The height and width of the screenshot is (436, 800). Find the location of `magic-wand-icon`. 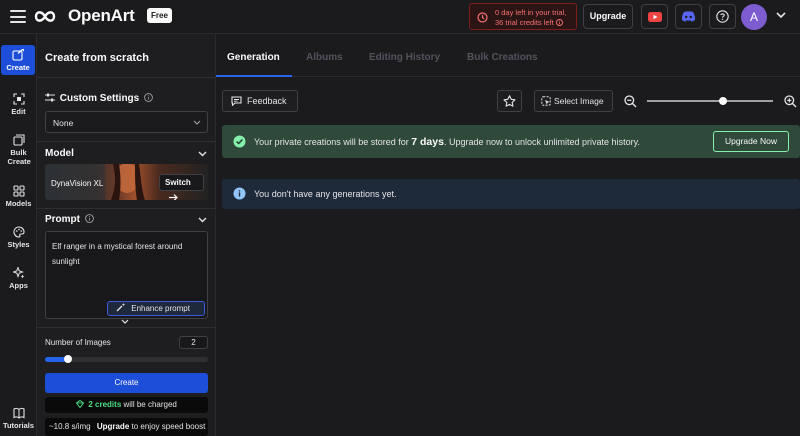

magic-wand-icon is located at coordinates (121, 307).